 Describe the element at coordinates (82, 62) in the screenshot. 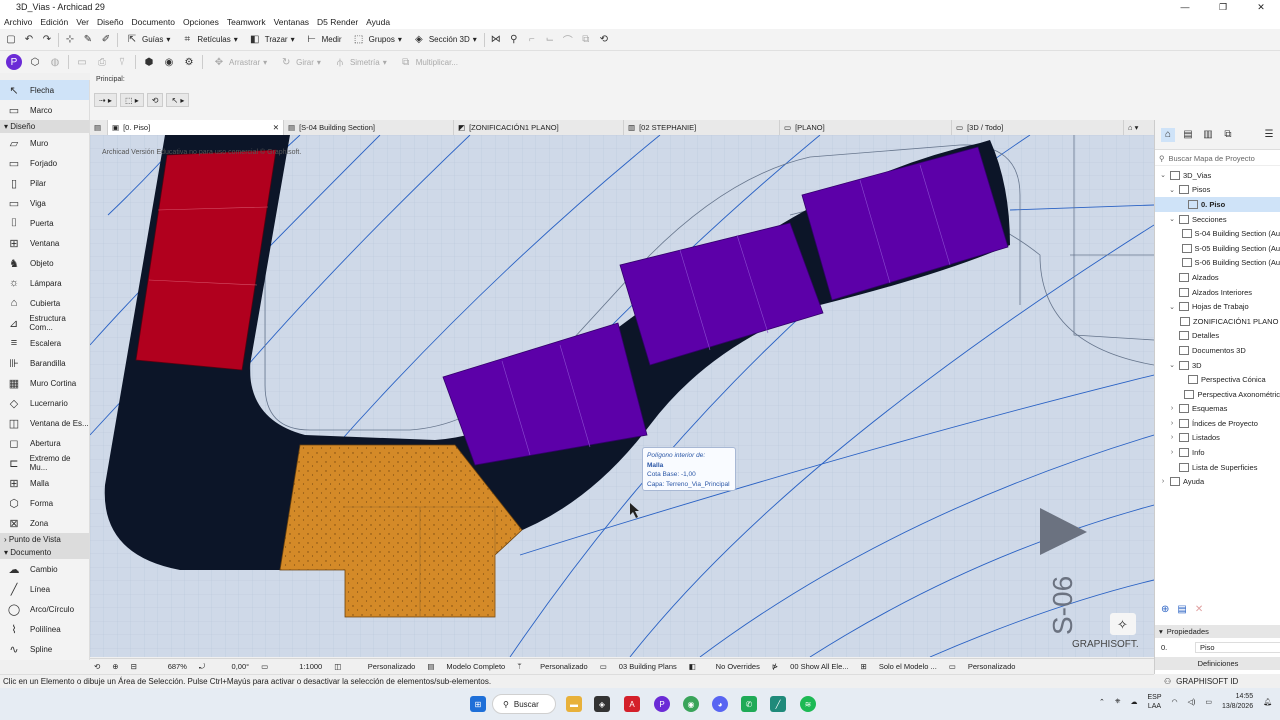

I see `window-icon: ▭` at that location.